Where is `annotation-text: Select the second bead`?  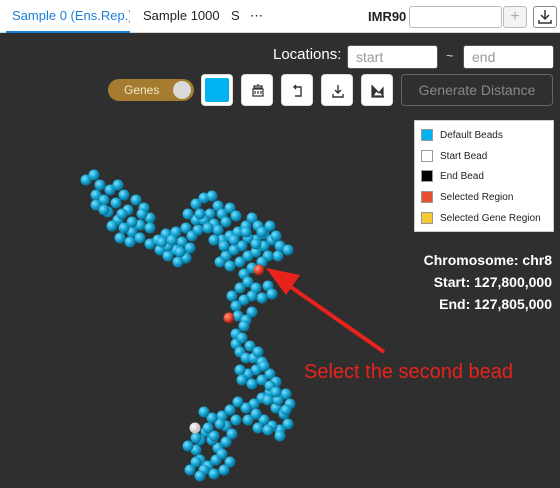
annotation-text: Select the second bead is located at coordinates (409, 372).